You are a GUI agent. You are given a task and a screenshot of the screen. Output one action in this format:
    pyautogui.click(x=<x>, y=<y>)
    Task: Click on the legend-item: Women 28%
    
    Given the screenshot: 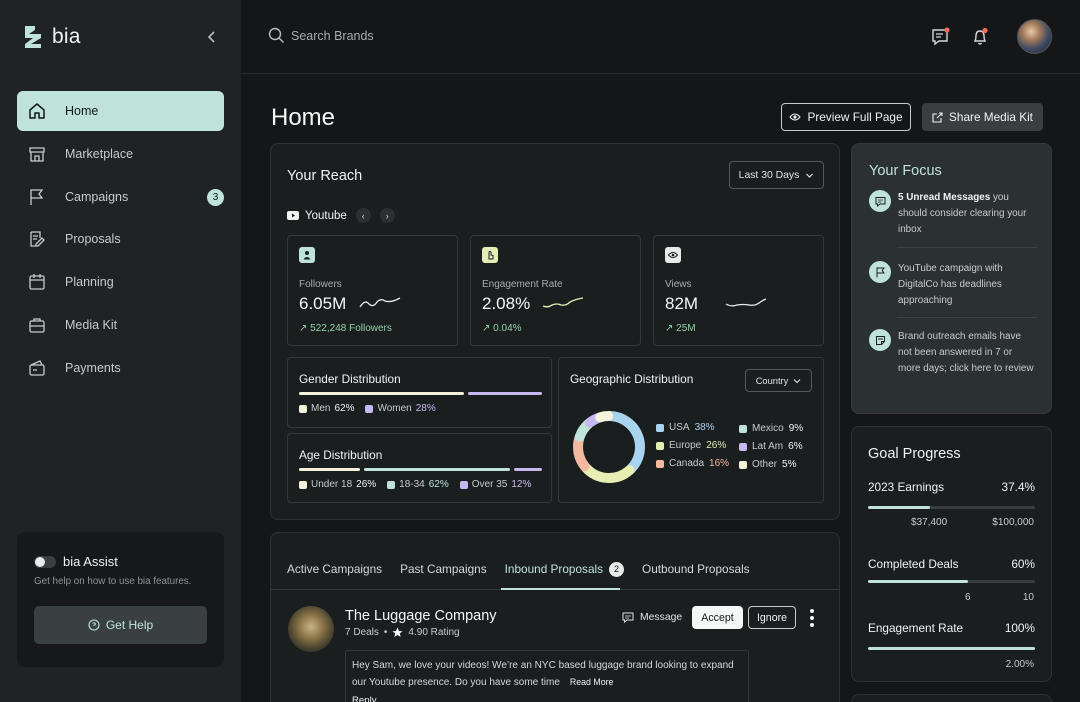 What is the action you would take?
    pyautogui.click(x=400, y=408)
    